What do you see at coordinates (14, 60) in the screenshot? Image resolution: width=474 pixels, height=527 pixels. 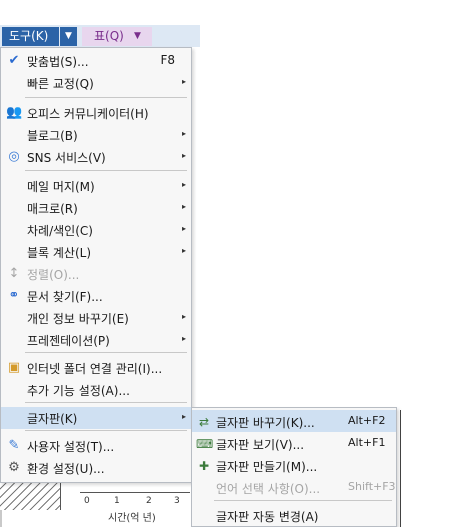 I see `spellcheck-icon: ✔` at bounding box center [14, 60].